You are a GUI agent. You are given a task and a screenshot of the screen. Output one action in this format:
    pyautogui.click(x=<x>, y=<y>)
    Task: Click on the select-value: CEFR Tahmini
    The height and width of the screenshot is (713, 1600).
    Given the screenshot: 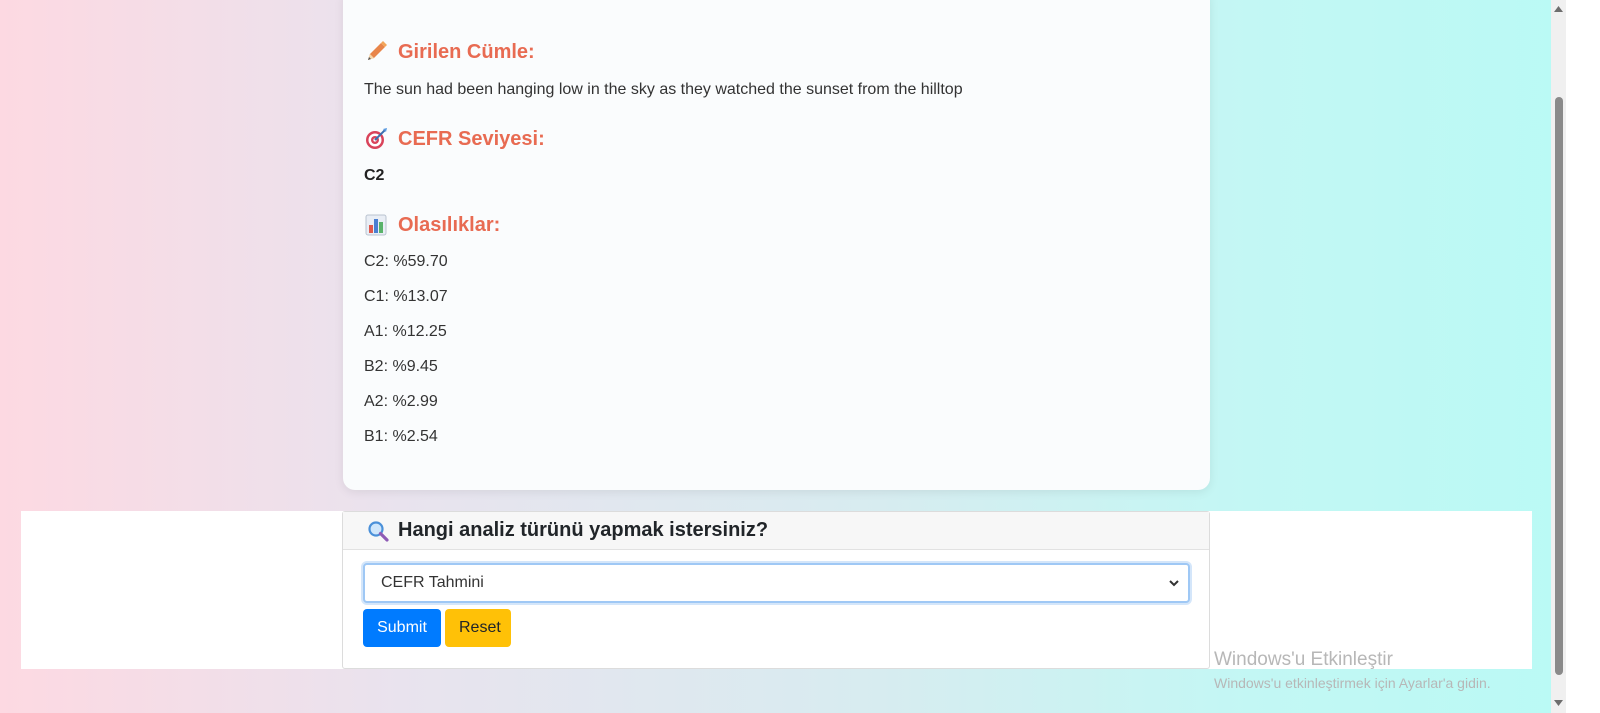 What is the action you would take?
    pyautogui.click(x=432, y=582)
    